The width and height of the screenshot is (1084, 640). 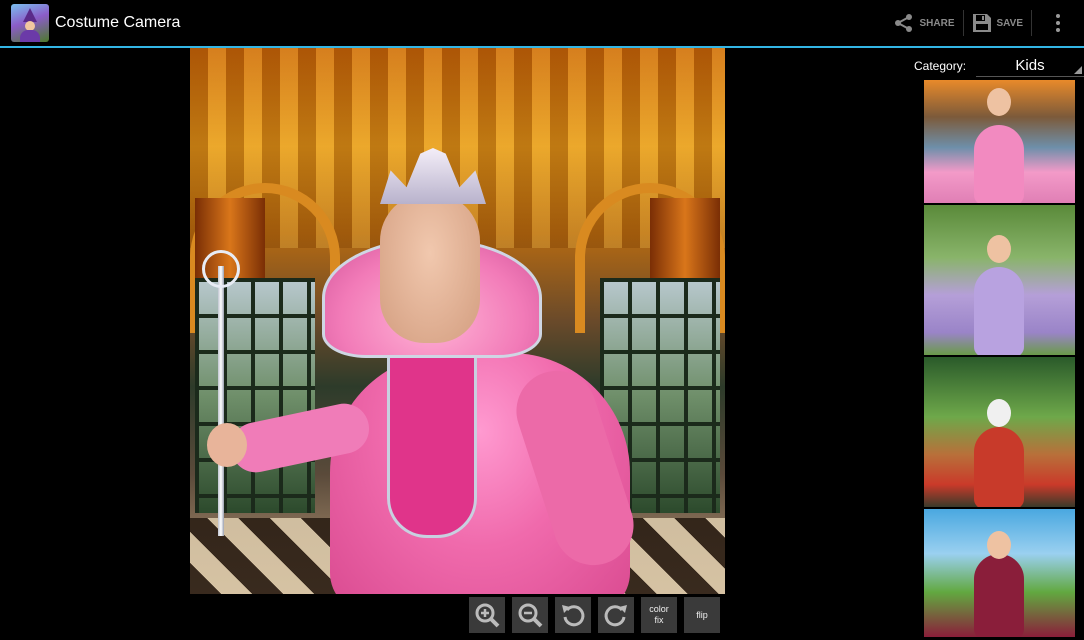 I want to click on overflow-menu-icon, so click(x=1058, y=23).